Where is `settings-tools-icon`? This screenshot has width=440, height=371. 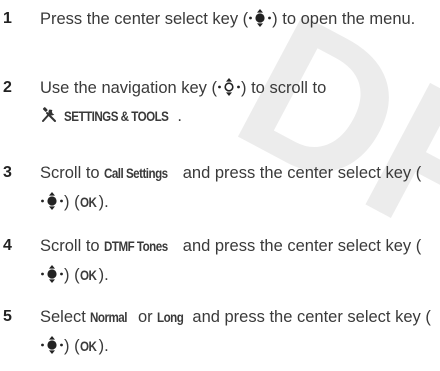
settings-tools-icon is located at coordinates (49, 114).